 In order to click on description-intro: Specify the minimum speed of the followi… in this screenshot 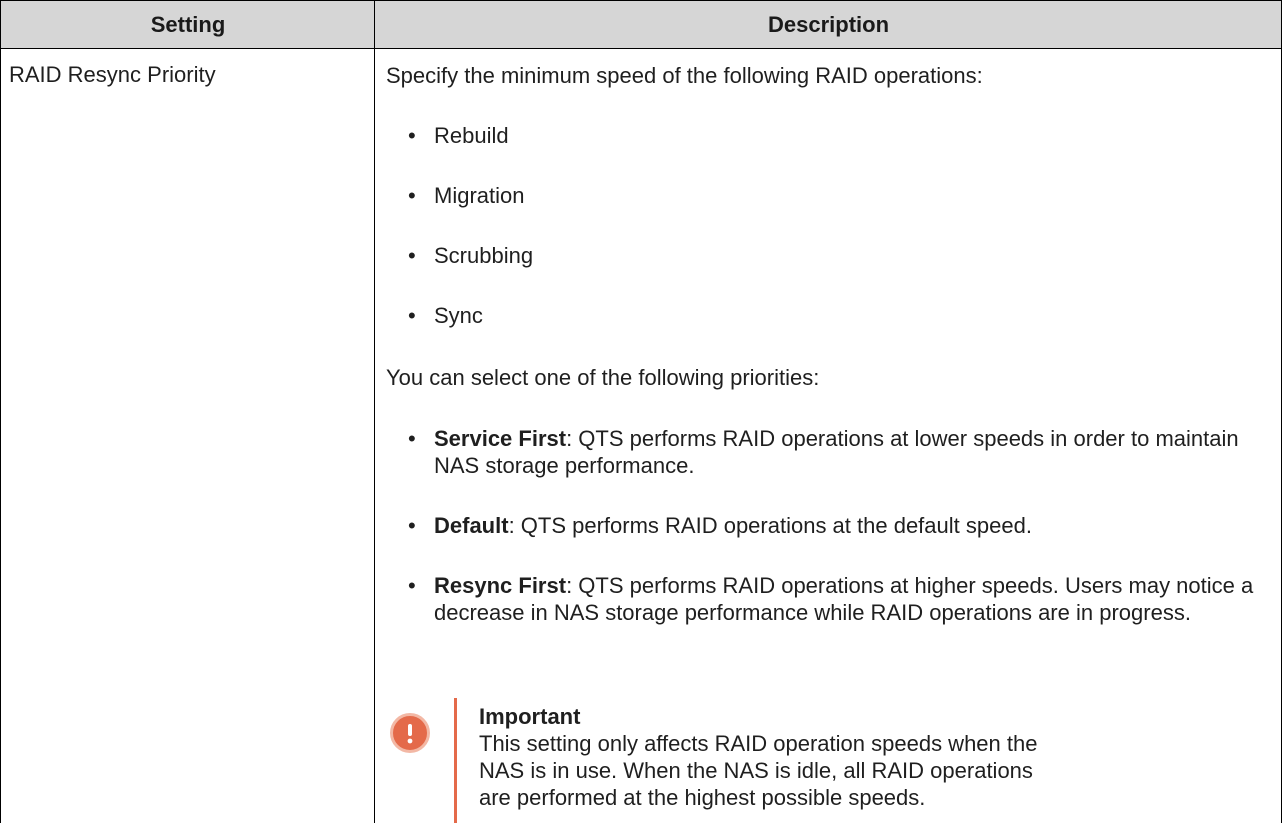, I will do `click(684, 75)`.